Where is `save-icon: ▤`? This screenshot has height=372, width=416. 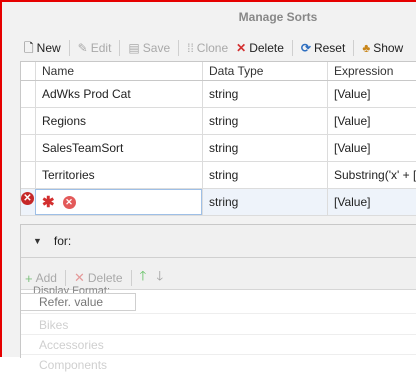 save-icon: ▤ is located at coordinates (134, 48).